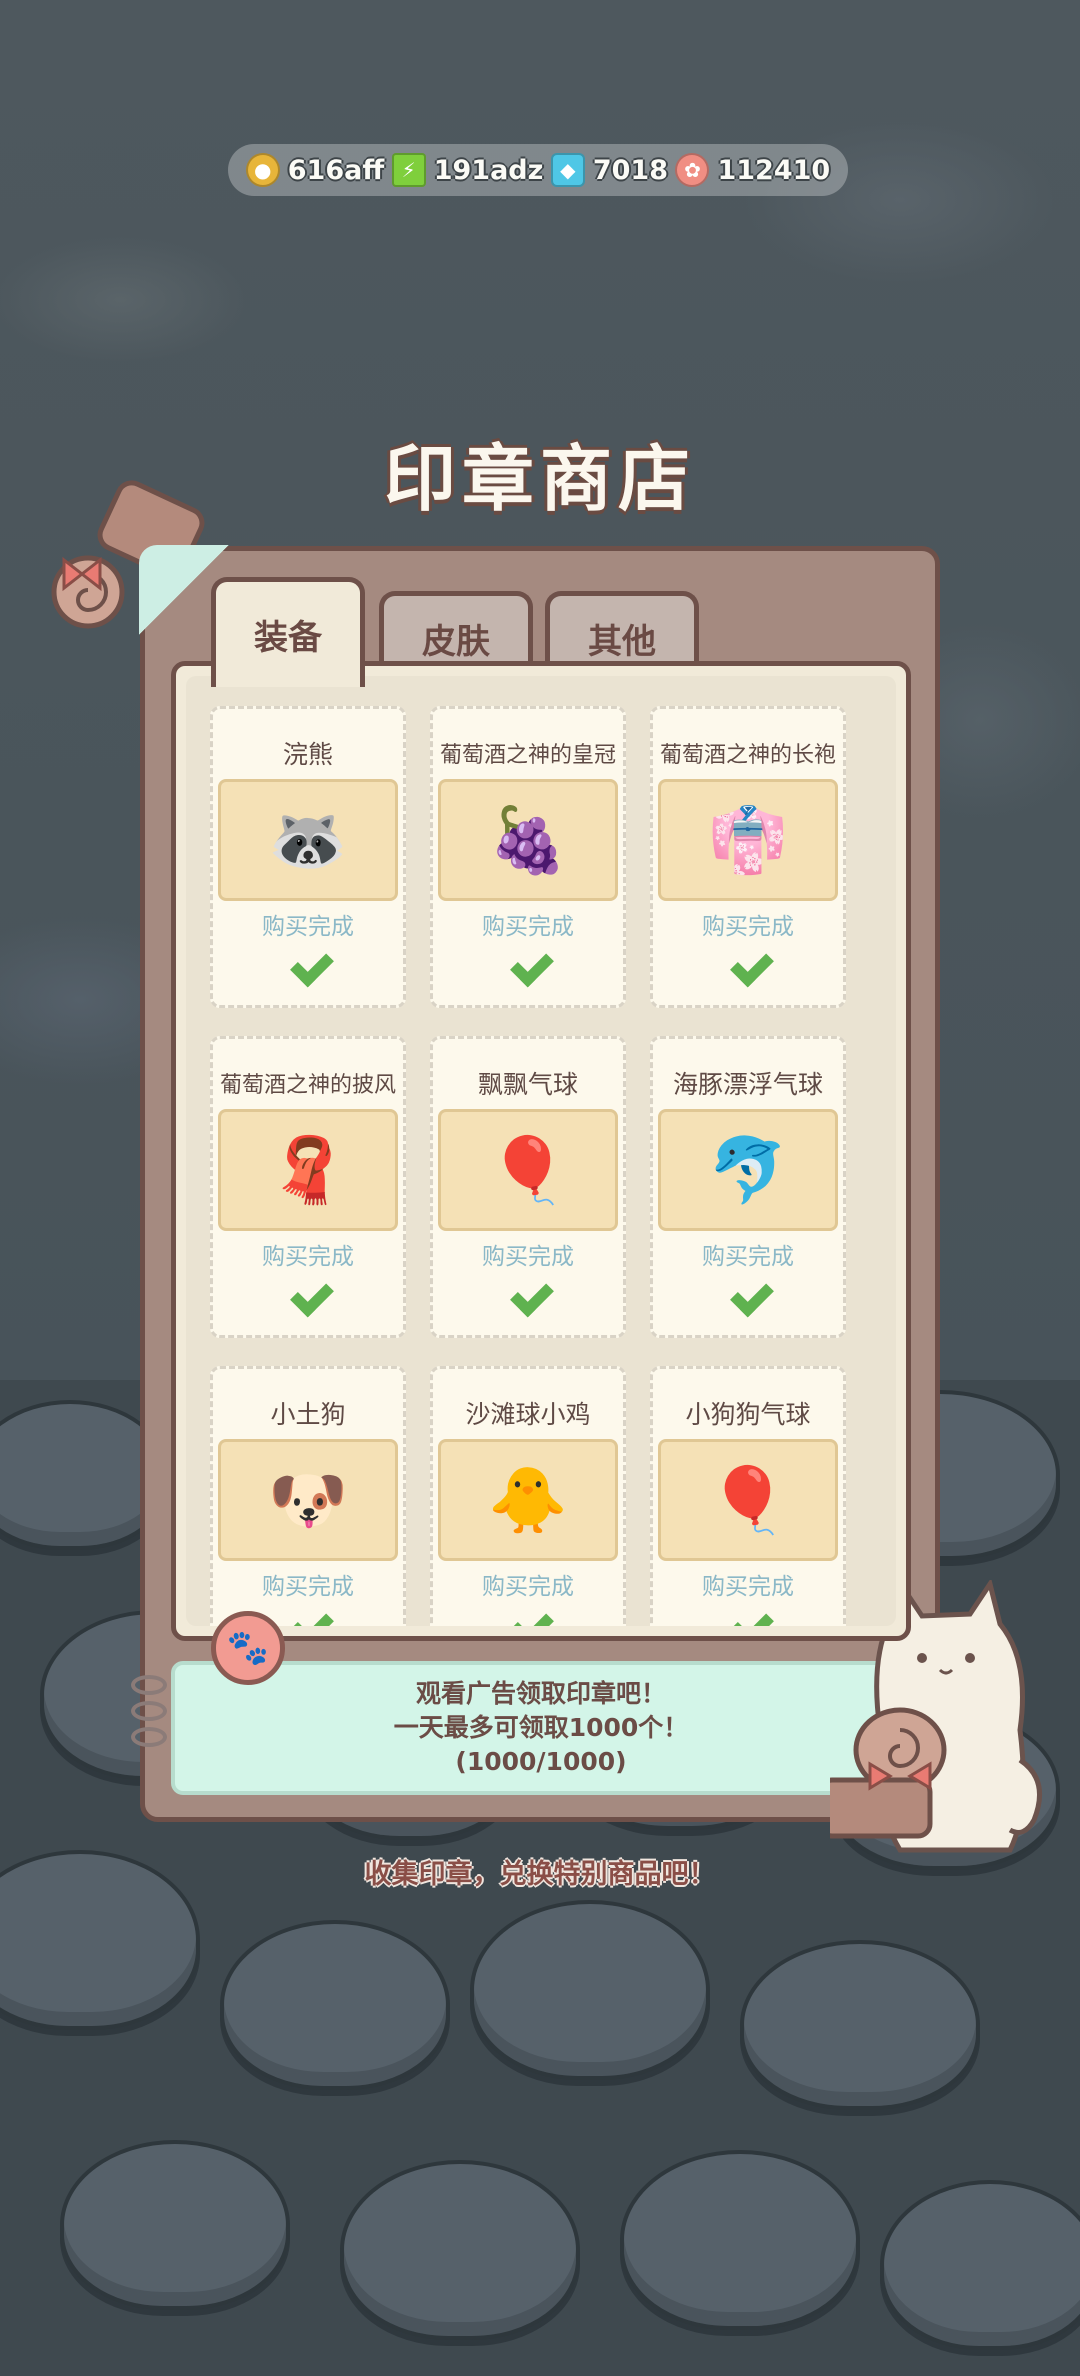 The height and width of the screenshot is (2376, 1080). What do you see at coordinates (774, 170) in the screenshot?
I see `currency-value: 112410` at bounding box center [774, 170].